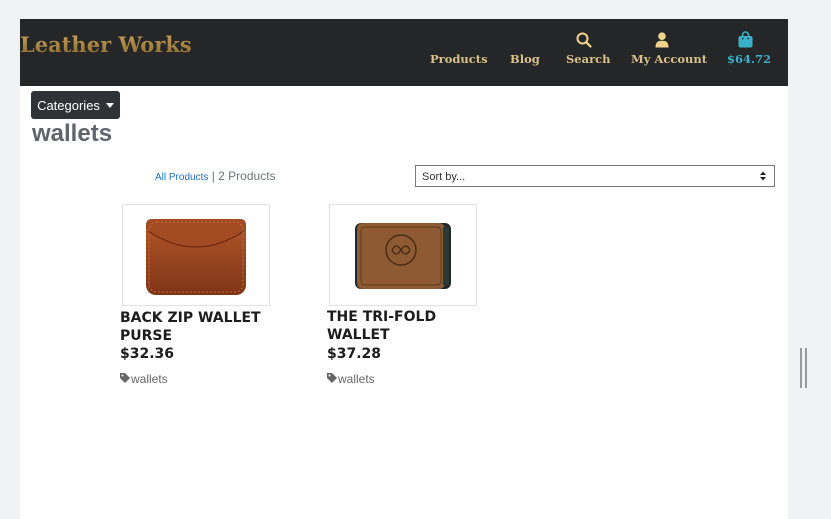 This screenshot has width=831, height=519. I want to click on shopping-bag-icon, so click(745, 41).